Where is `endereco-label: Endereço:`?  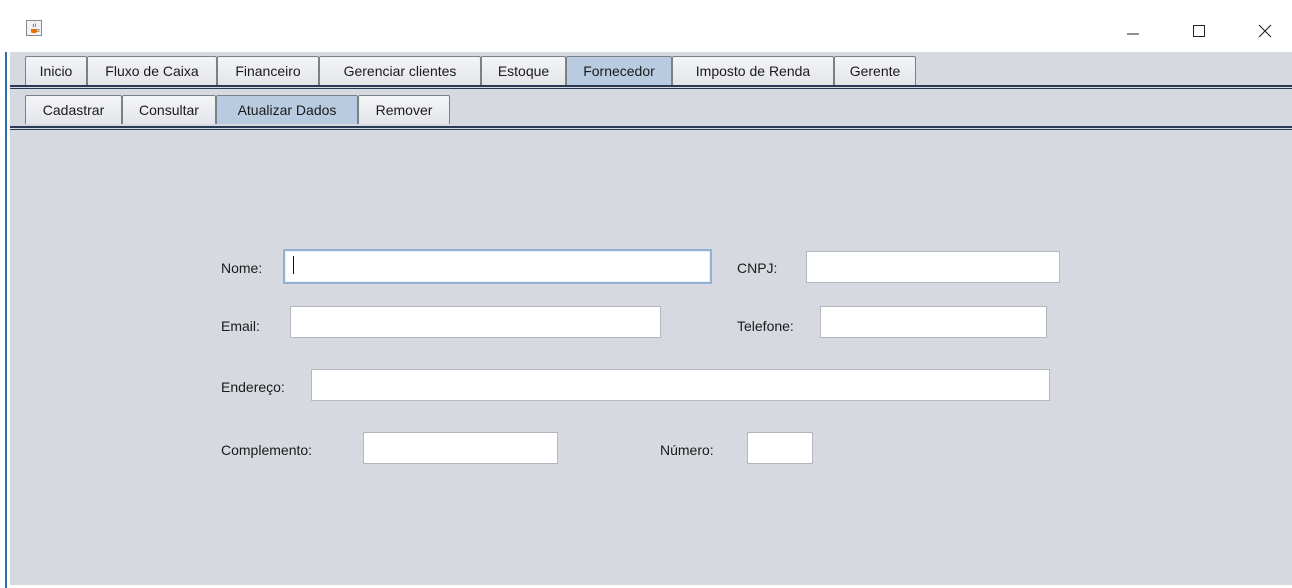
endereco-label: Endereço: is located at coordinates (253, 387).